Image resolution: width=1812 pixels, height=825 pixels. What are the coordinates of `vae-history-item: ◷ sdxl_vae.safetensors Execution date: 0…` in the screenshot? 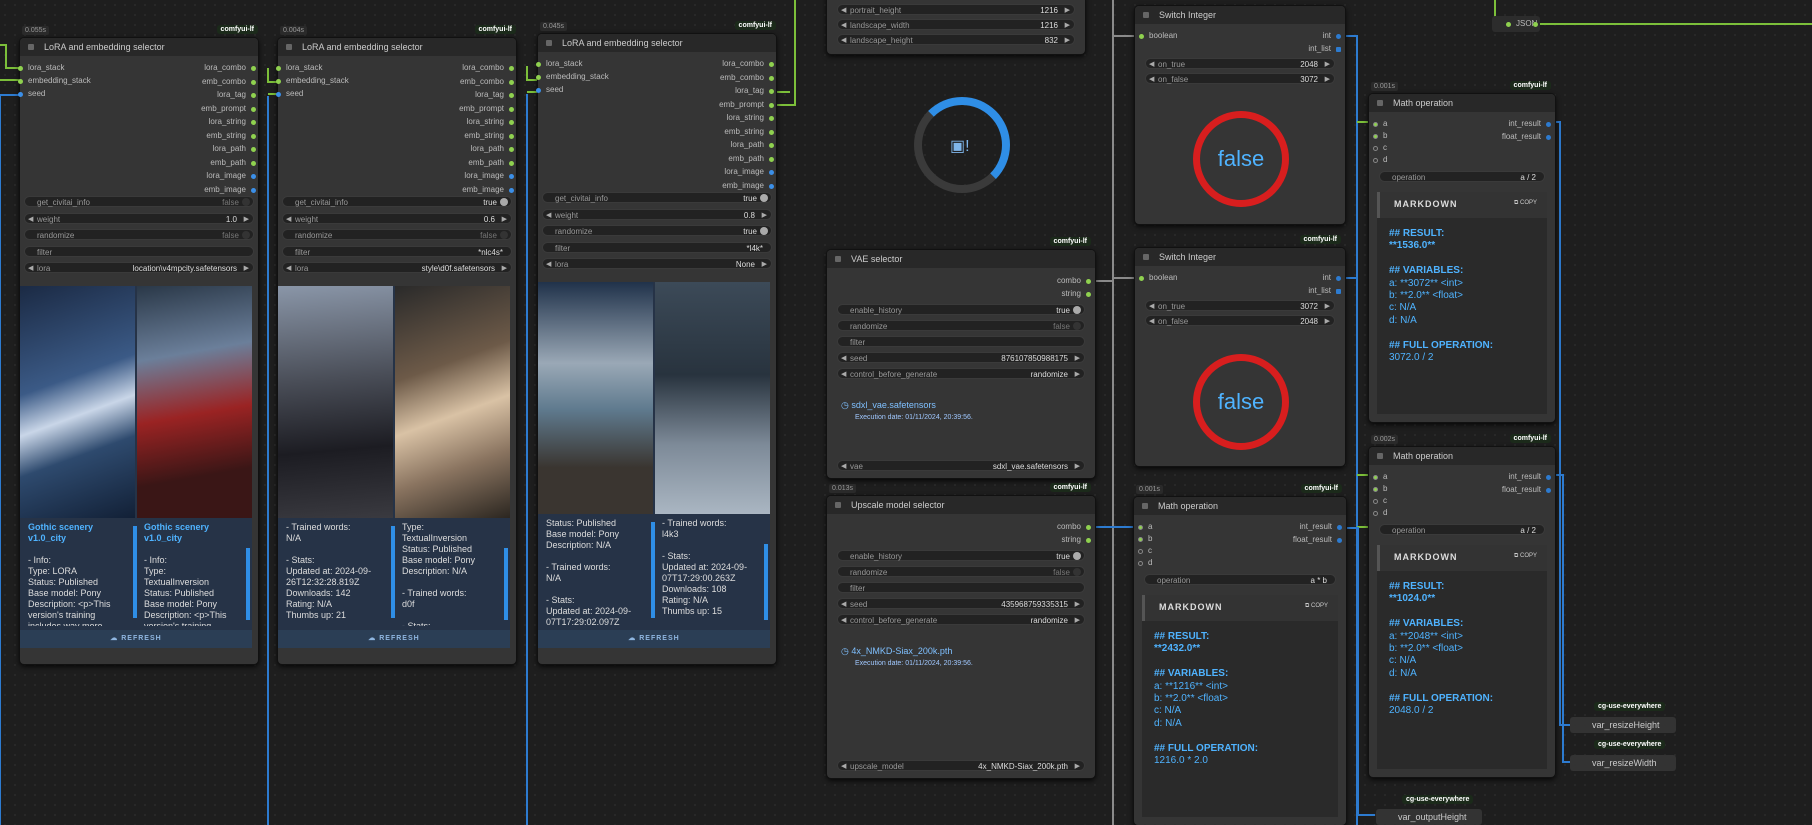 It's located at (907, 410).